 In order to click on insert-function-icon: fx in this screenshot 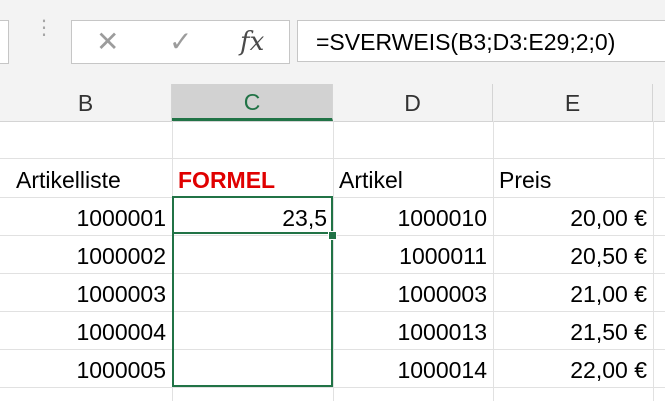, I will do `click(252, 42)`.